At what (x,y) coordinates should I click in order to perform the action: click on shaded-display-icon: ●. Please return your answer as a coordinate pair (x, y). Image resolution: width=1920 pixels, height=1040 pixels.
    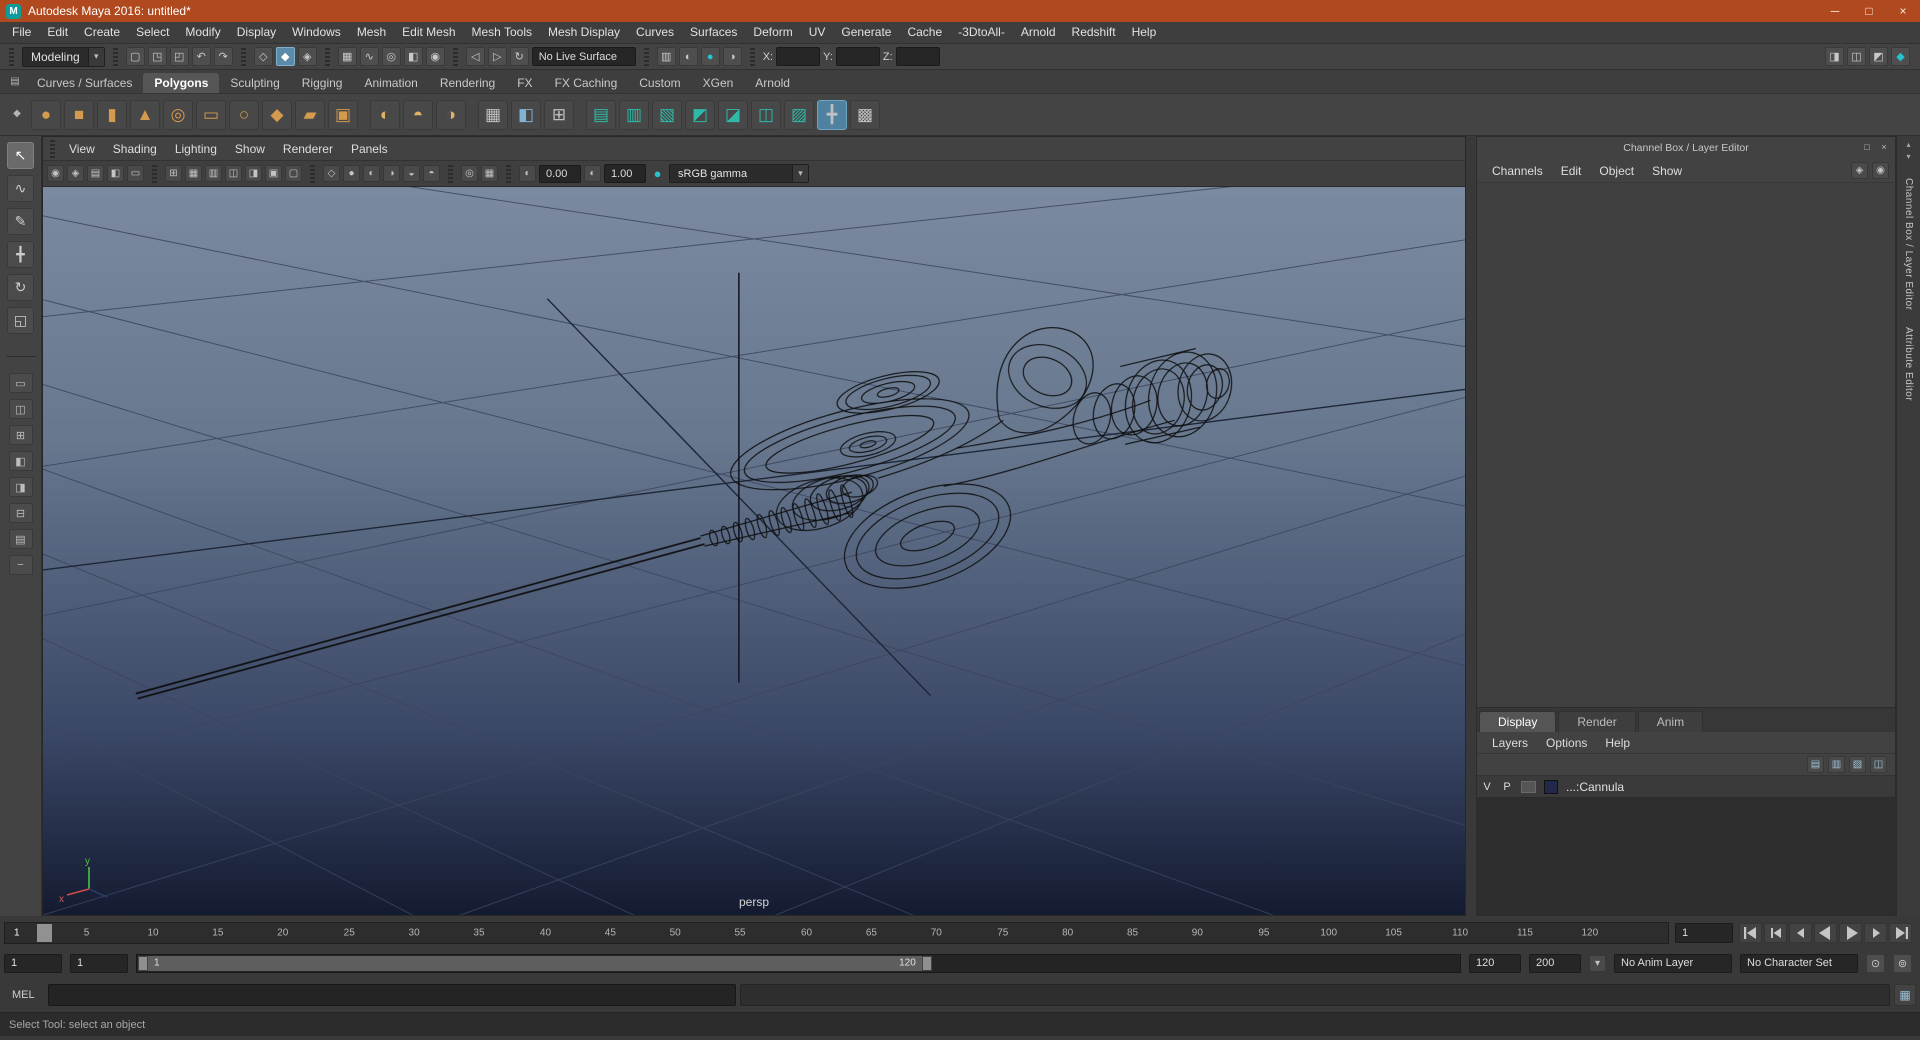
    Looking at the image, I should click on (351, 173).